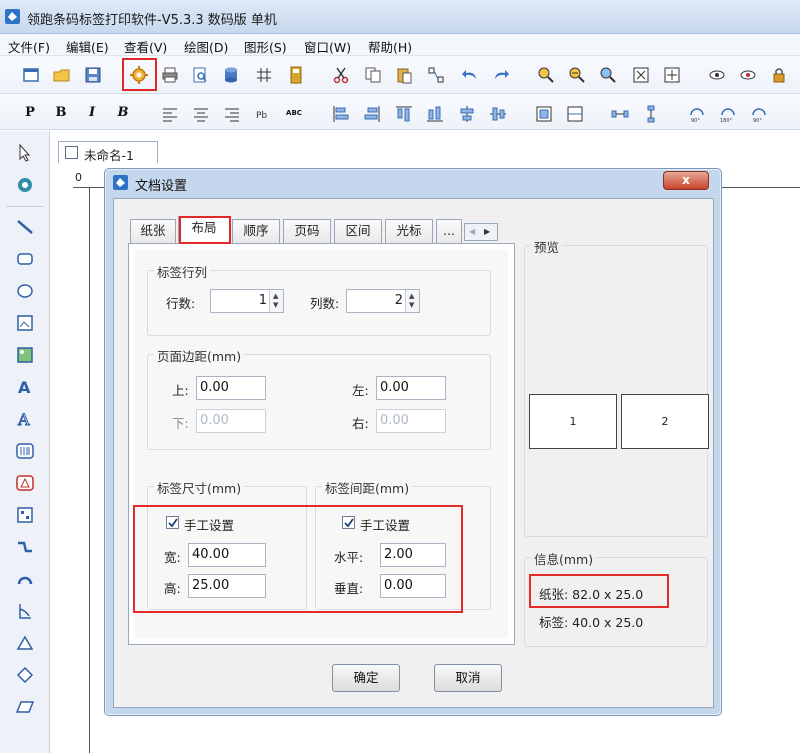 The image size is (800, 753). I want to click on curve-tool-icon, so click(25, 611).